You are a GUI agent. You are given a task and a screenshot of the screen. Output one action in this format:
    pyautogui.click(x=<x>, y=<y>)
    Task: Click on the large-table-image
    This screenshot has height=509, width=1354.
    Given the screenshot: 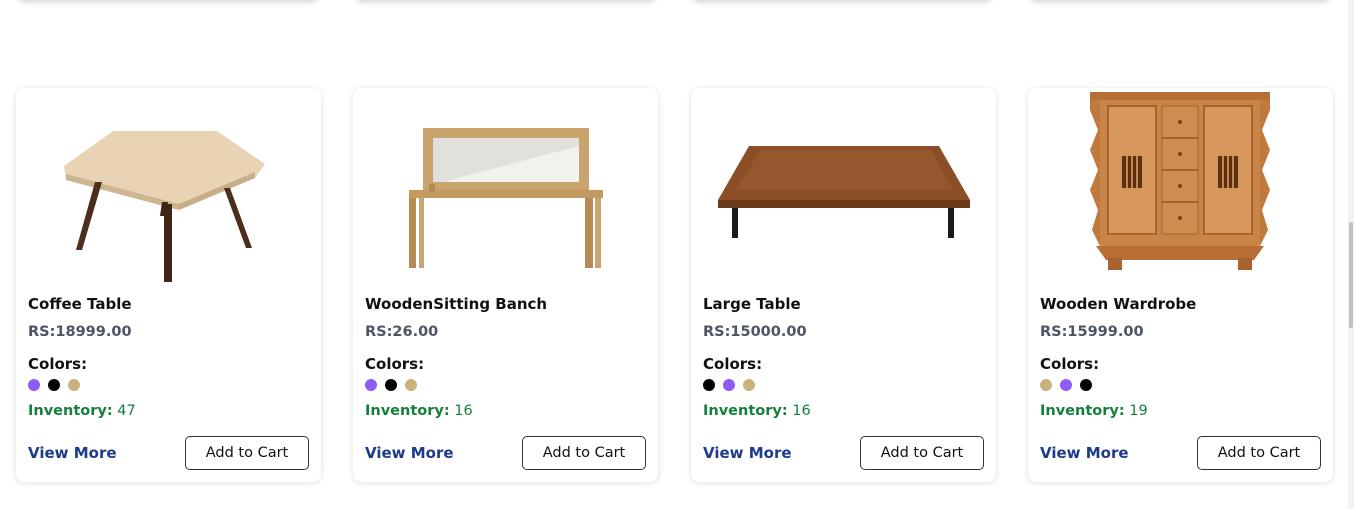 What is the action you would take?
    pyautogui.click(x=844, y=192)
    